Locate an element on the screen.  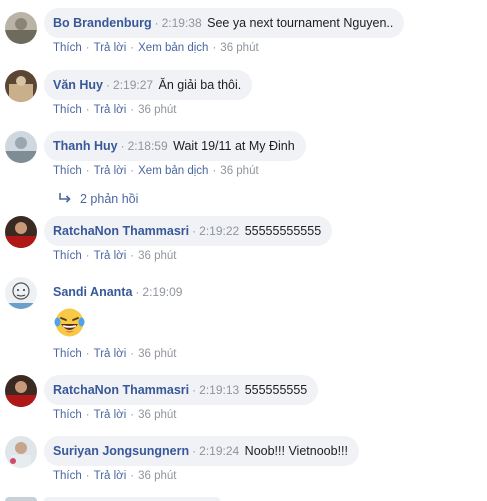
comment-text: 55555555555 is located at coordinates (283, 231).